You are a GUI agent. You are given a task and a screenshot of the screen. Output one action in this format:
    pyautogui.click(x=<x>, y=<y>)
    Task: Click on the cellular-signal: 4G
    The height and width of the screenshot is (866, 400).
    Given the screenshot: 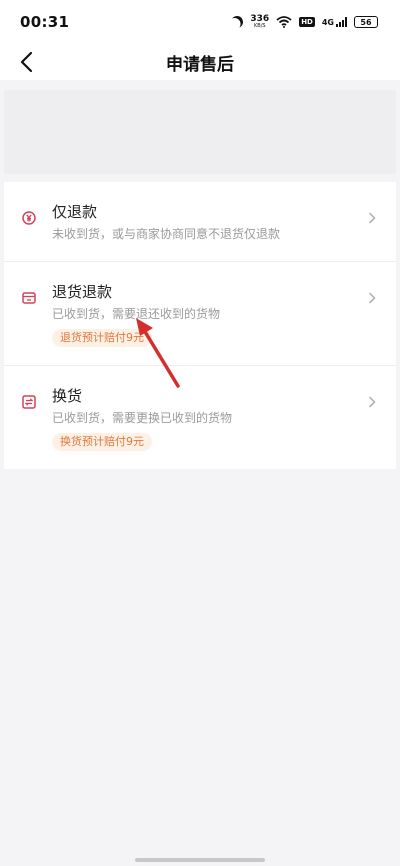 What is the action you would take?
    pyautogui.click(x=334, y=22)
    